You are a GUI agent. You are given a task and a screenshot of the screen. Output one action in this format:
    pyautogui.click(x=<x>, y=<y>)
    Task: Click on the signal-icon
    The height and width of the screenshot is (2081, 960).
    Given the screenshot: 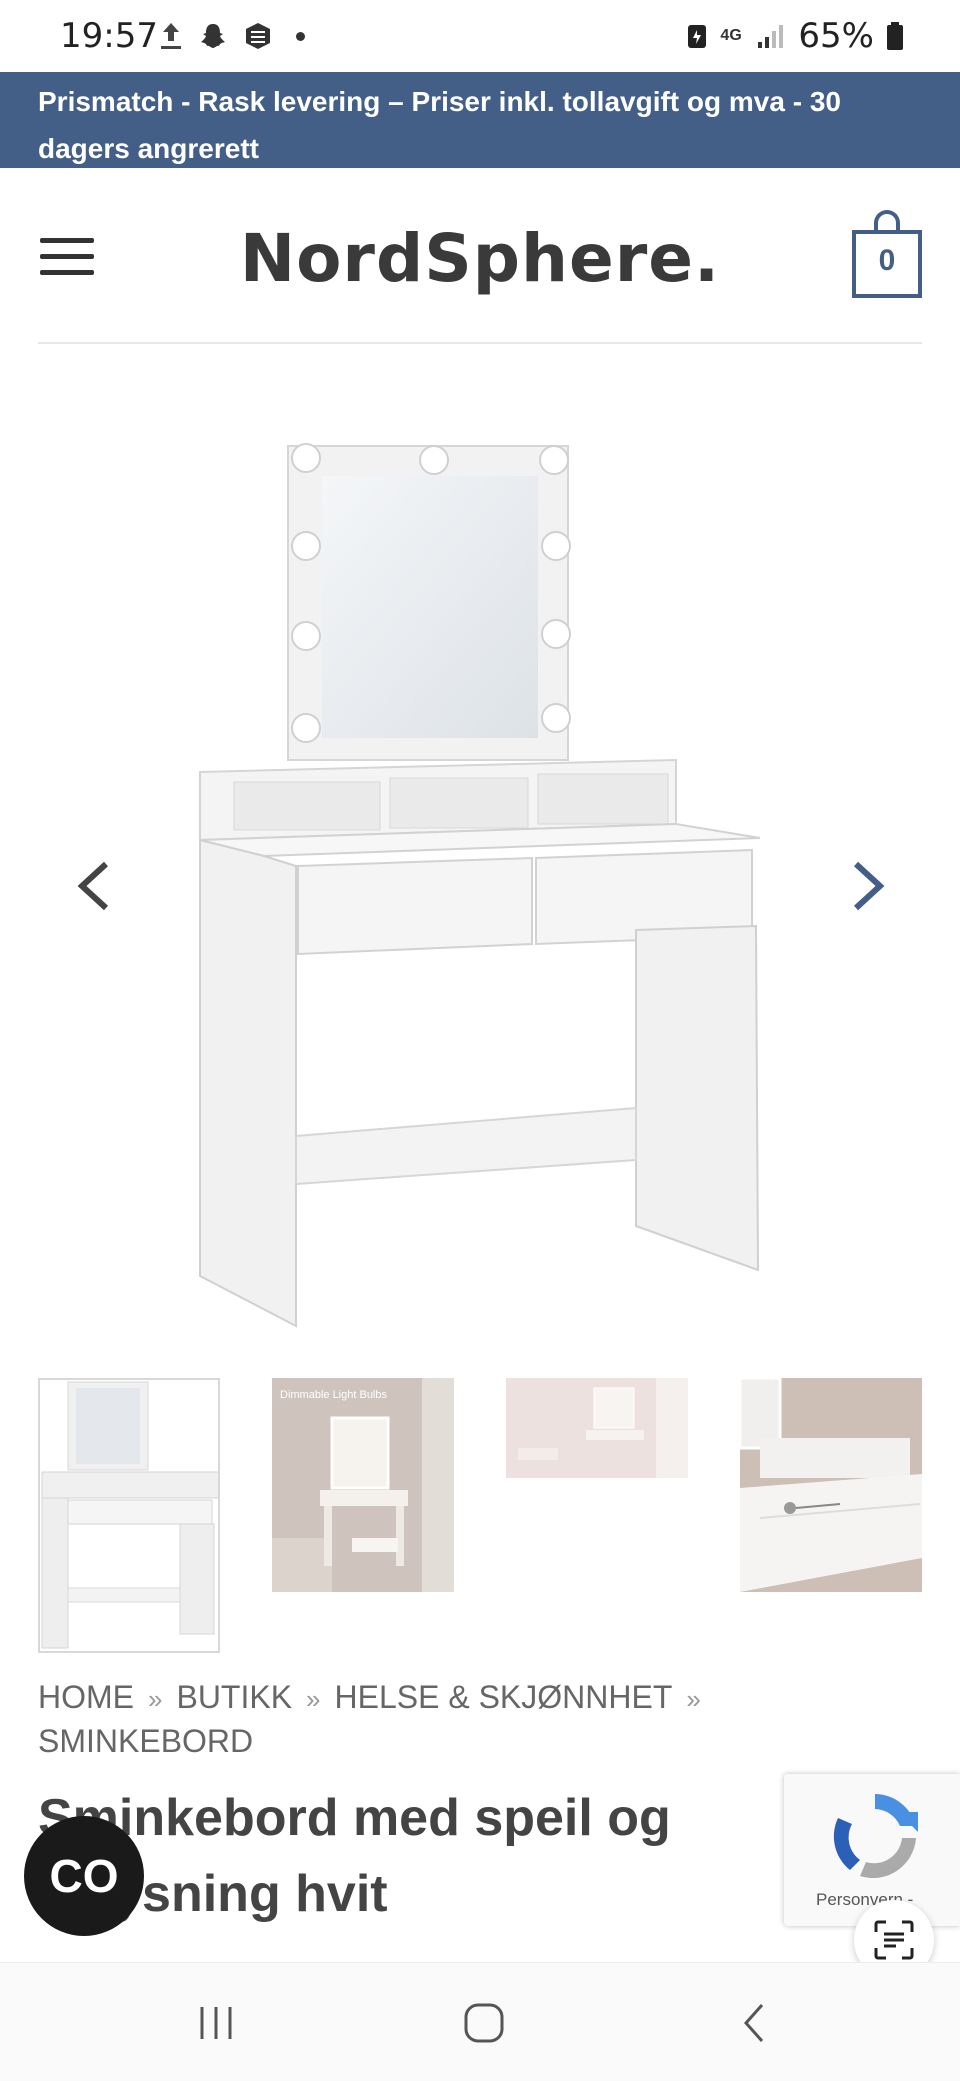 What is the action you would take?
    pyautogui.click(x=771, y=36)
    